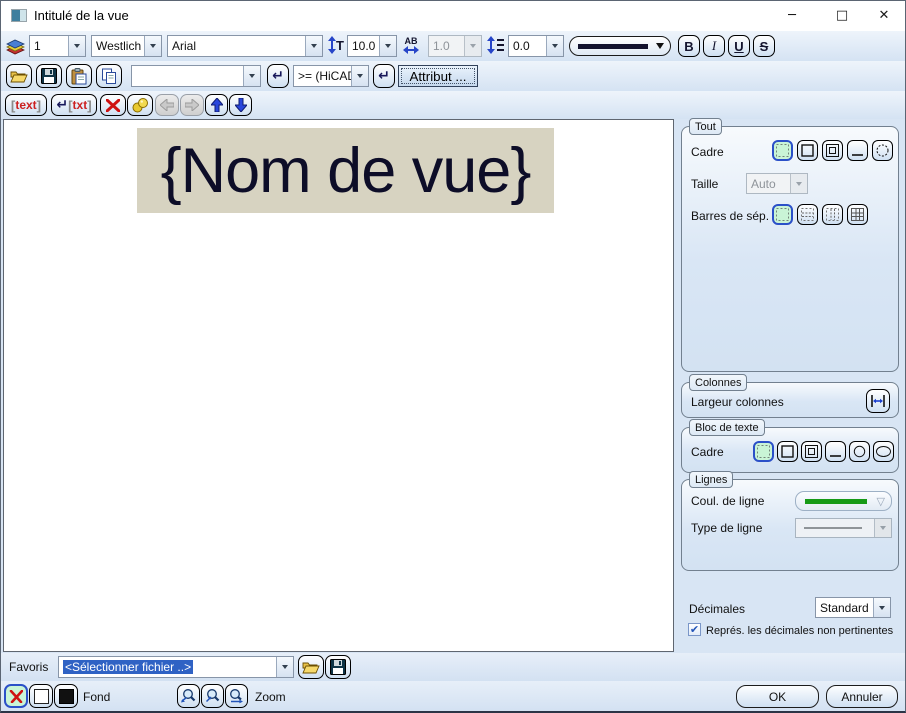  I want to click on minimize-button: ─, so click(792, 15).